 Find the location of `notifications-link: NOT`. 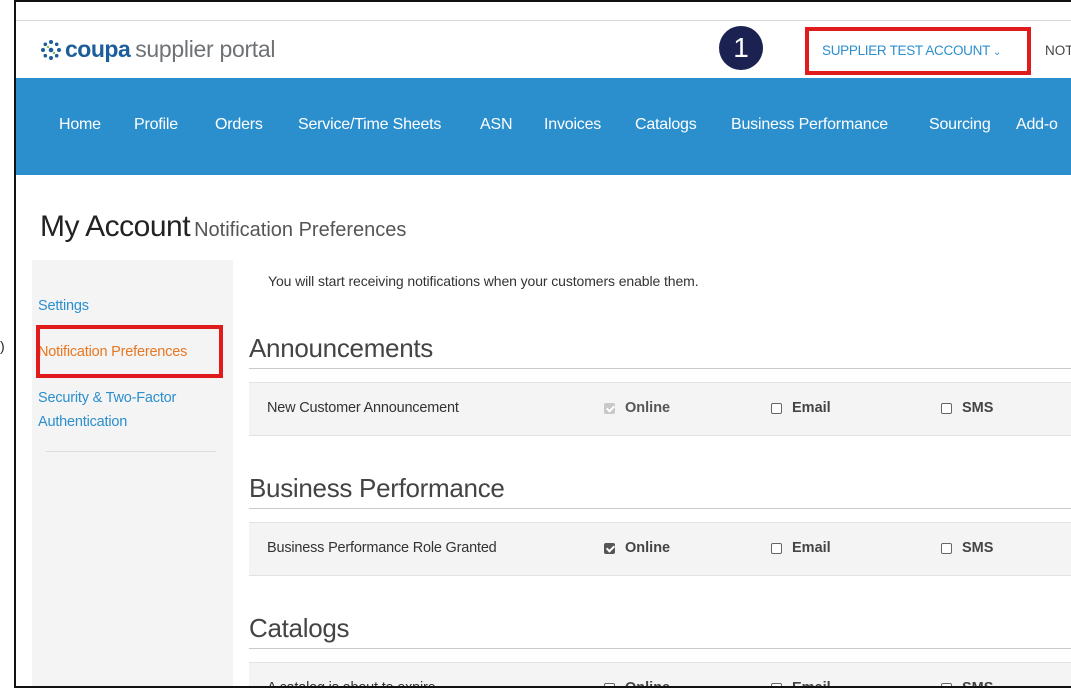

notifications-link: NOT is located at coordinates (1058, 50).